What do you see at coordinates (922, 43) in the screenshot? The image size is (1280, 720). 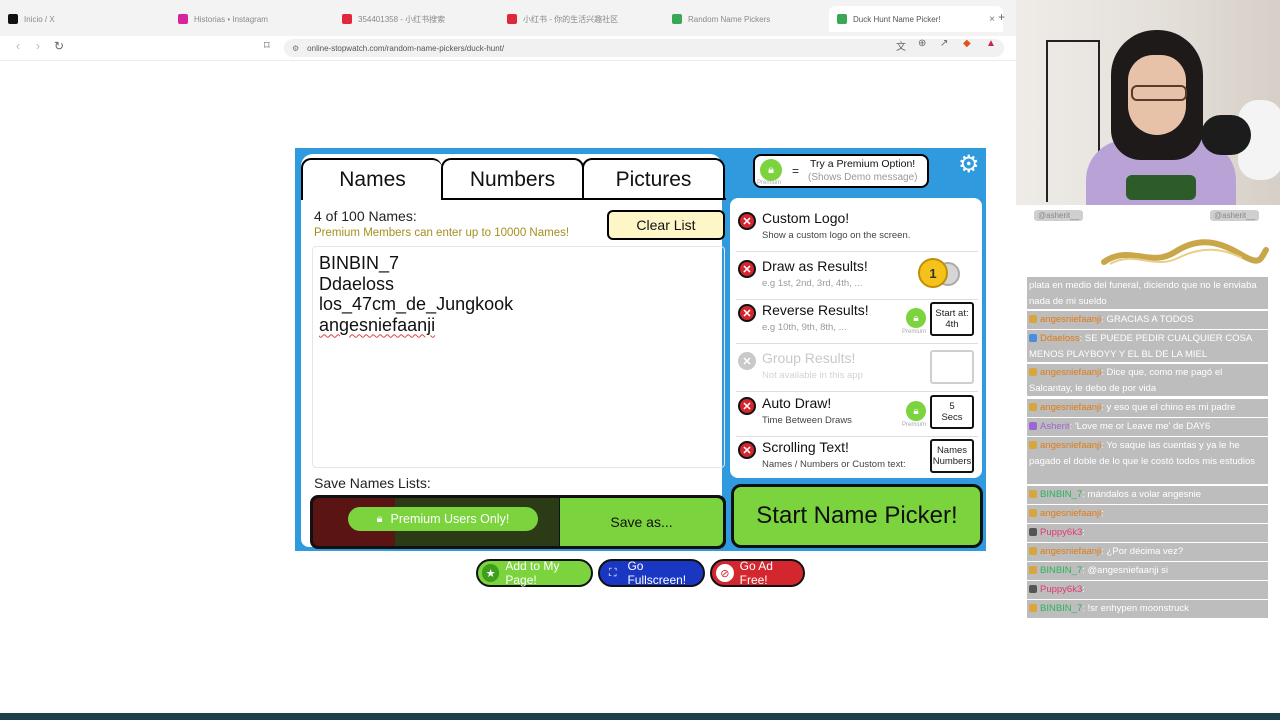 I see `zoom-icon: ⊕` at bounding box center [922, 43].